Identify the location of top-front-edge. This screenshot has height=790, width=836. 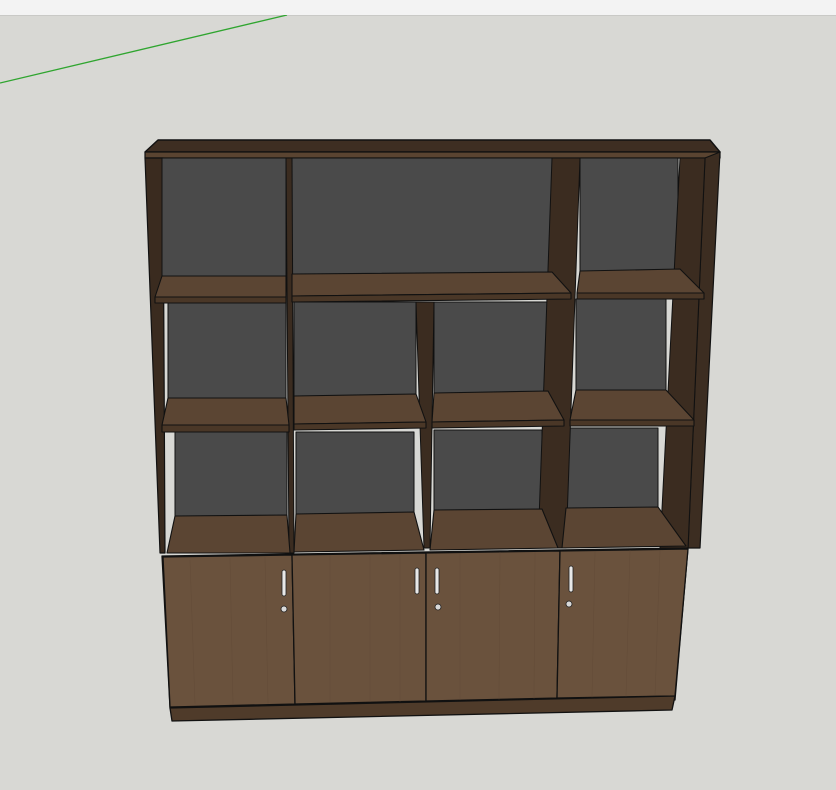
(432, 155).